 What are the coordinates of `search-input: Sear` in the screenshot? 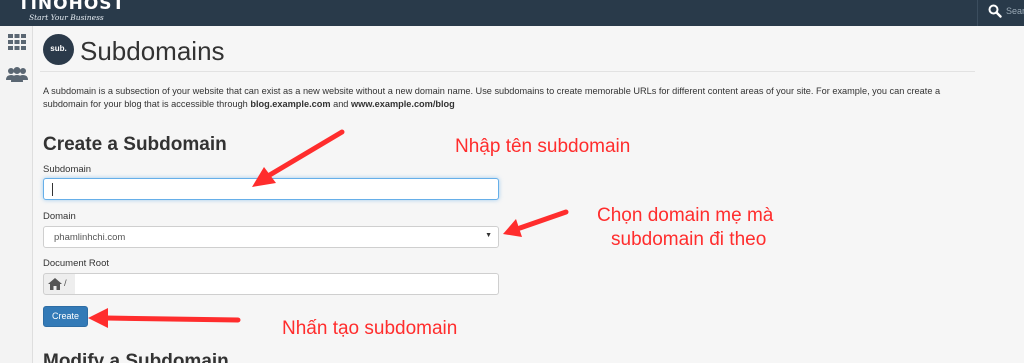 It's located at (1015, 11).